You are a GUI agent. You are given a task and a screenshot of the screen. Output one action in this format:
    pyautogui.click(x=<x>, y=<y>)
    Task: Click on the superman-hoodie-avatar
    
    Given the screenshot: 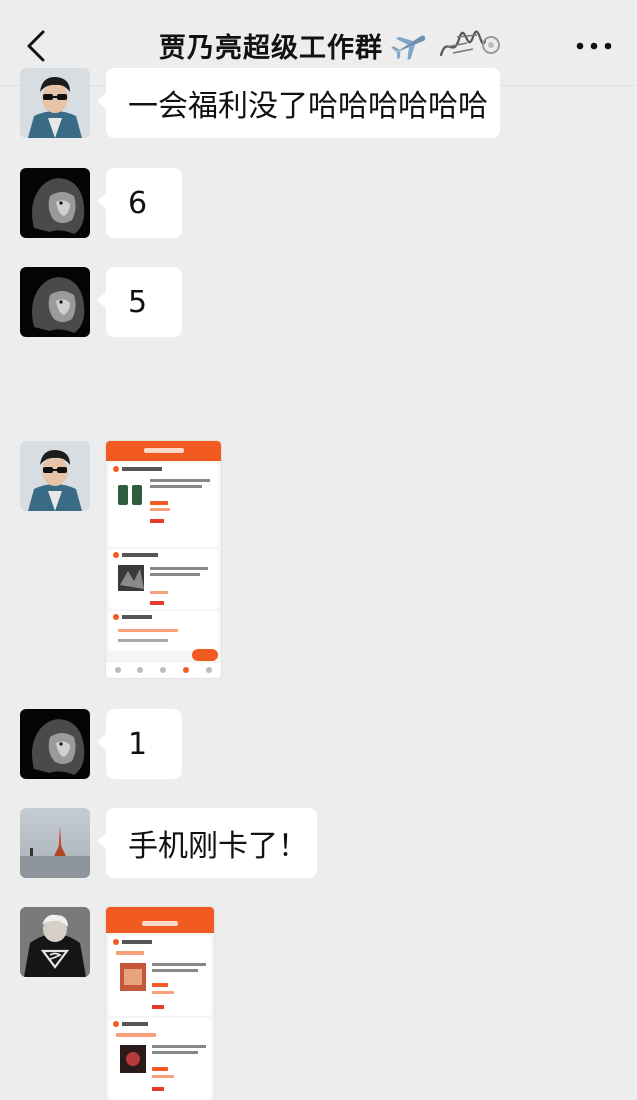 What is the action you would take?
    pyautogui.click(x=55, y=942)
    